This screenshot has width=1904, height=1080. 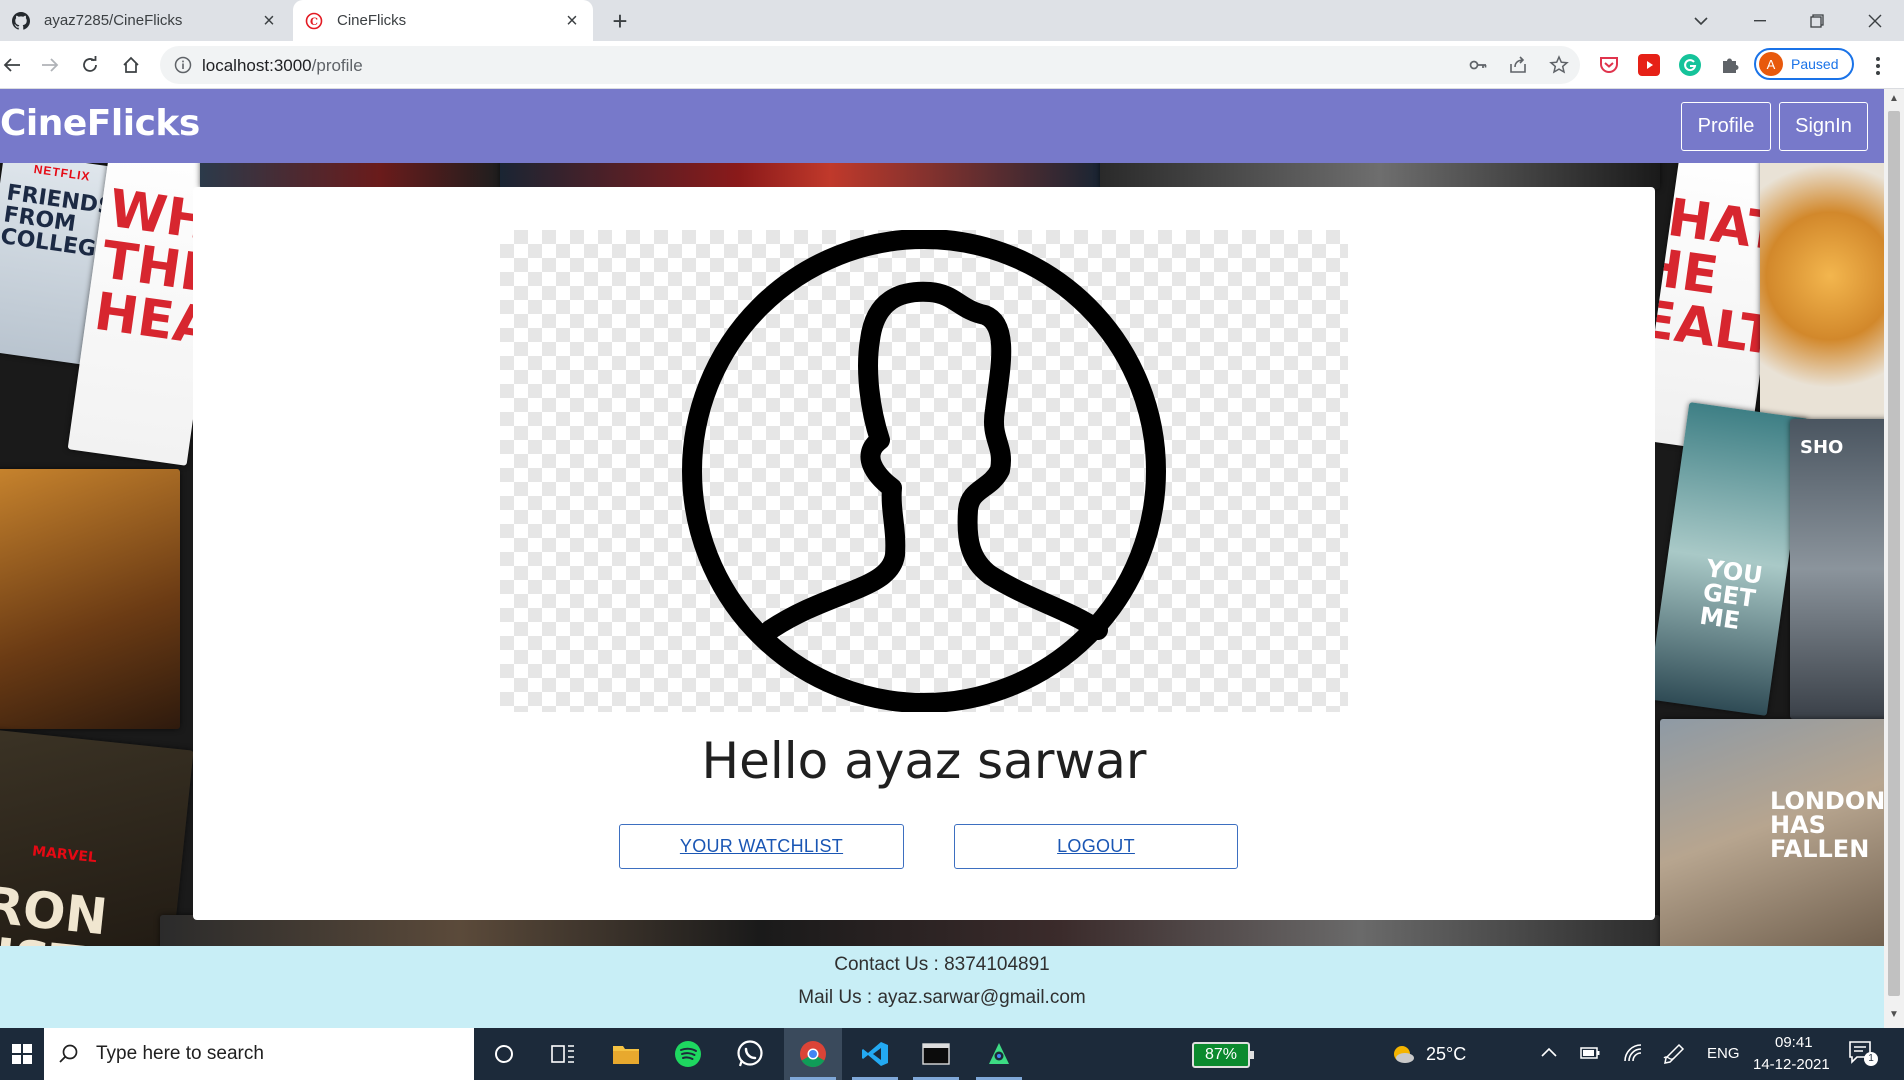 What do you see at coordinates (131, 65) in the screenshot?
I see `home-button` at bounding box center [131, 65].